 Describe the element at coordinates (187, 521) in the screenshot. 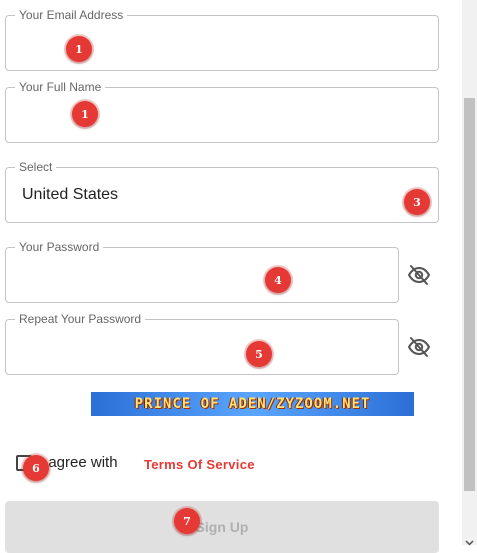

I see `annotation-badge: 7` at that location.